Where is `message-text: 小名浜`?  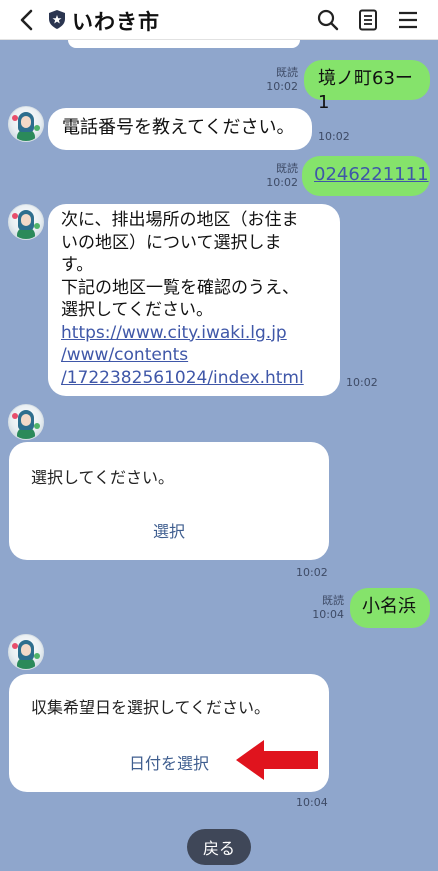
message-text: 小名浜 is located at coordinates (389, 606).